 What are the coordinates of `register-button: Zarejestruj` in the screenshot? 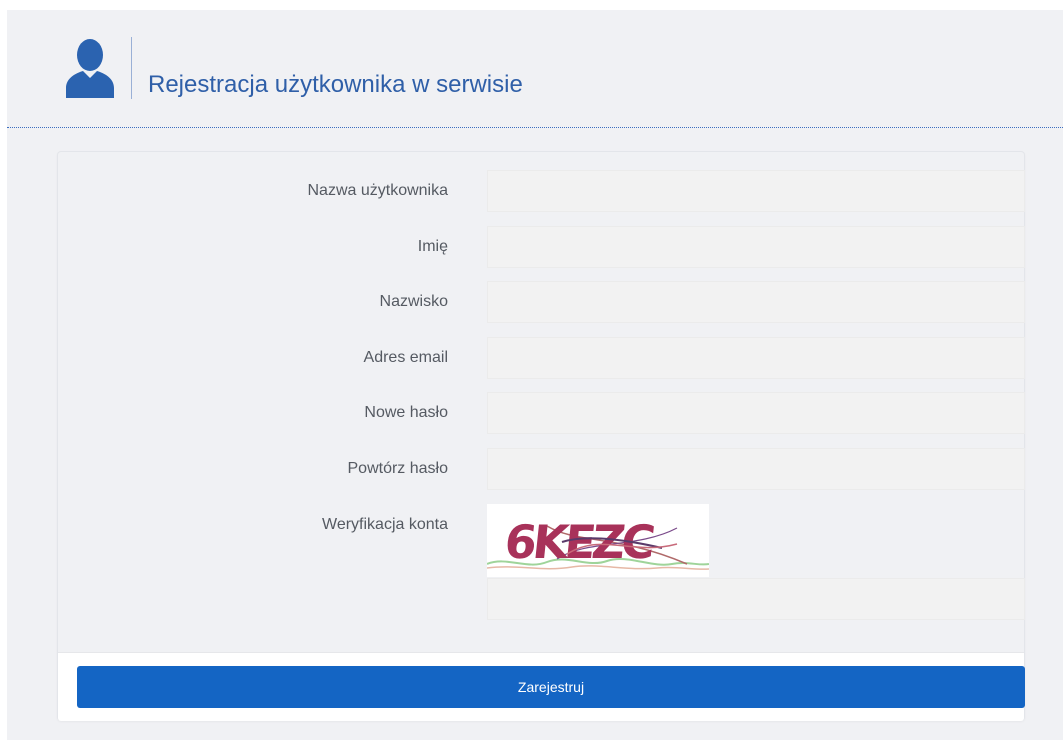 It's located at (551, 687).